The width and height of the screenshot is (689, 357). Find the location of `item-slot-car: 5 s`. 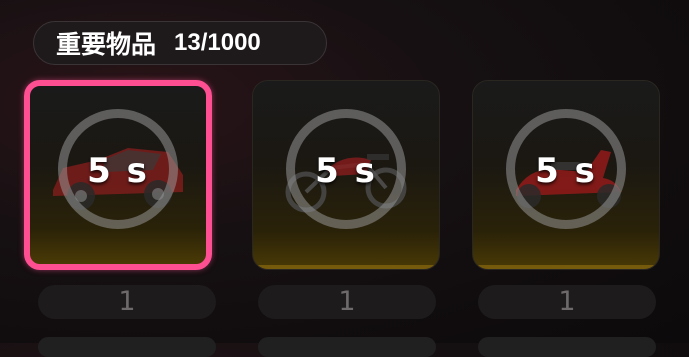

item-slot-car: 5 s is located at coordinates (118, 175).